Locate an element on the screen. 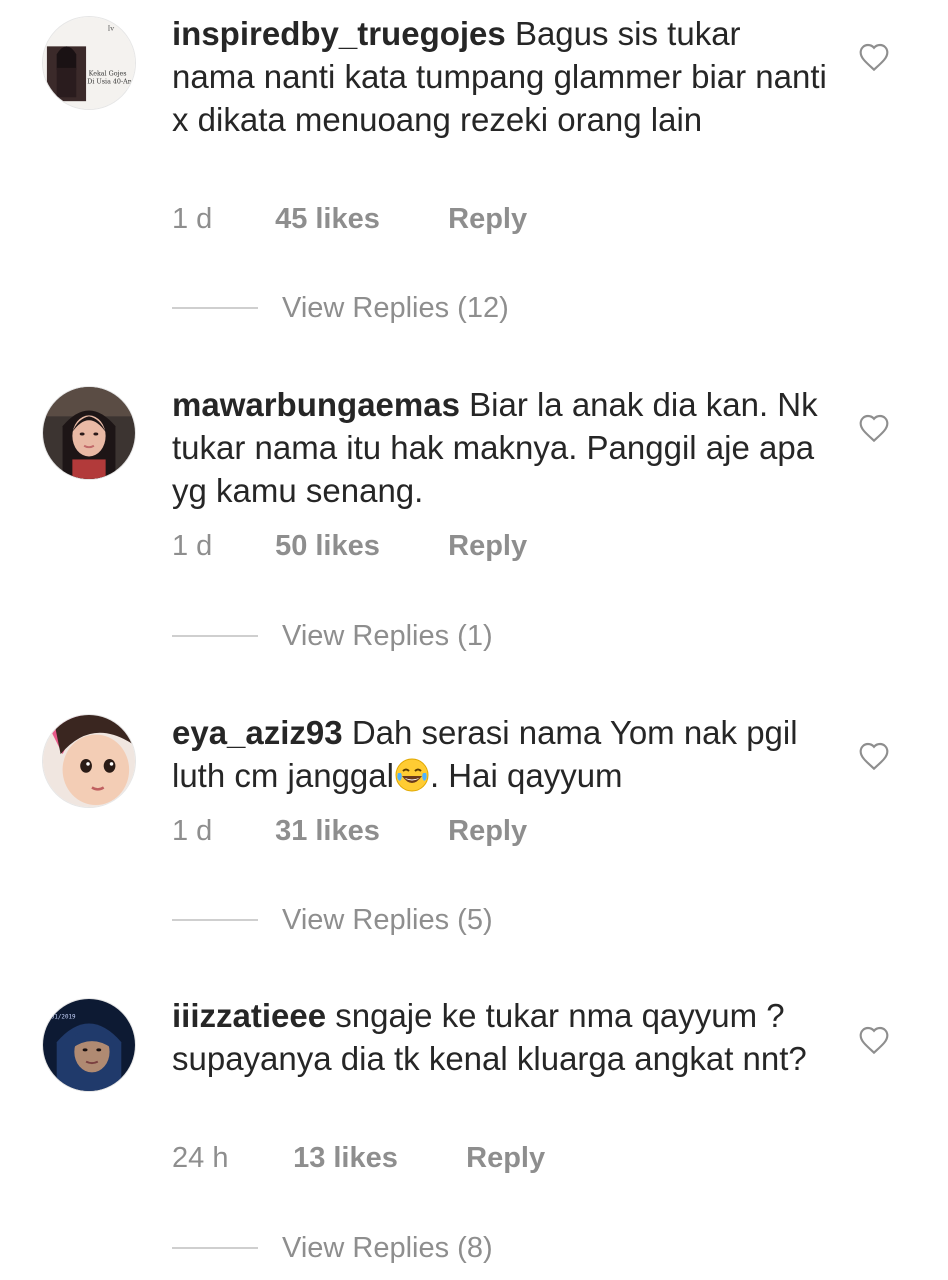  avatar-stamp: 01/2019 is located at coordinates (63, 1018).